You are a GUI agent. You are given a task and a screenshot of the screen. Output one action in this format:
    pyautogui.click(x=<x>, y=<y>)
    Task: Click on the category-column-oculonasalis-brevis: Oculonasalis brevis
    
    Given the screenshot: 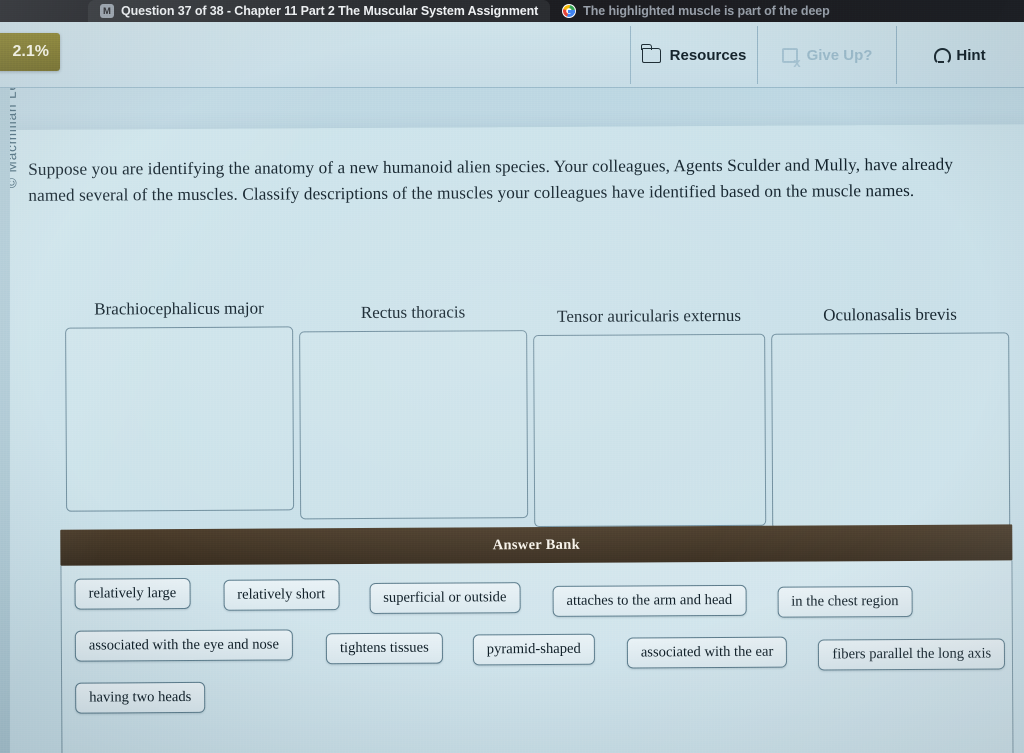 What is the action you would take?
    pyautogui.click(x=891, y=417)
    